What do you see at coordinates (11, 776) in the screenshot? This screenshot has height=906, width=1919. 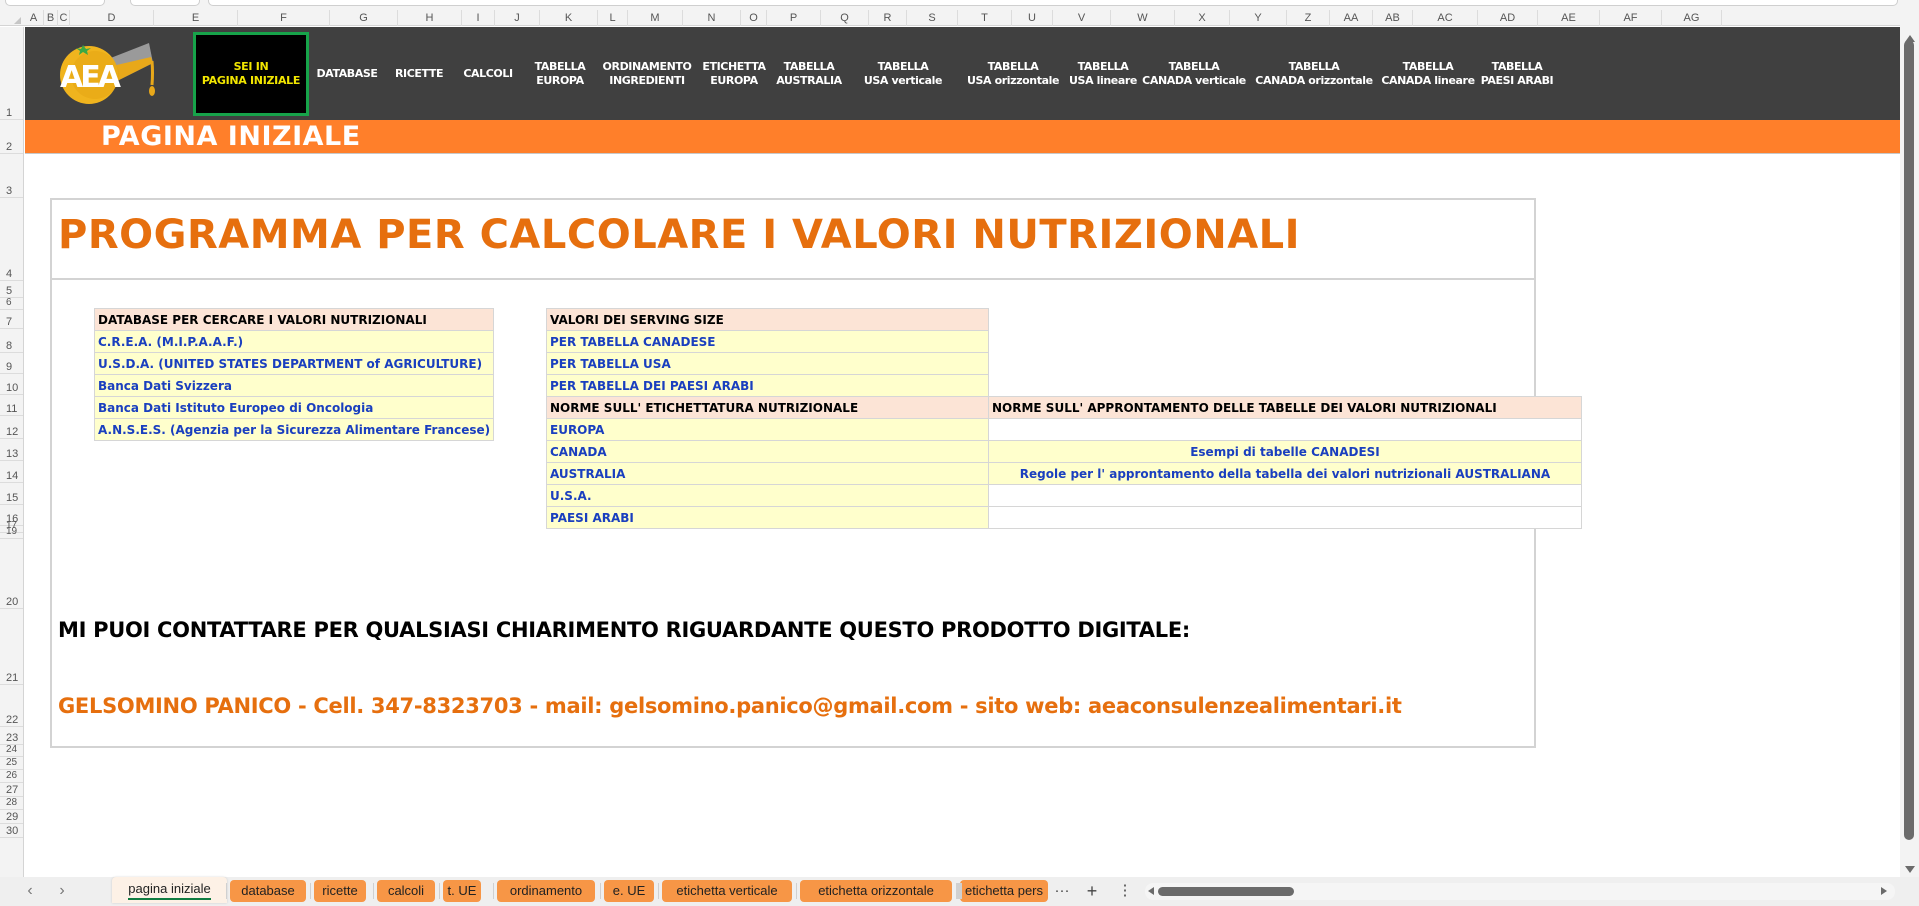 I see `row-header-cell: 26` at bounding box center [11, 776].